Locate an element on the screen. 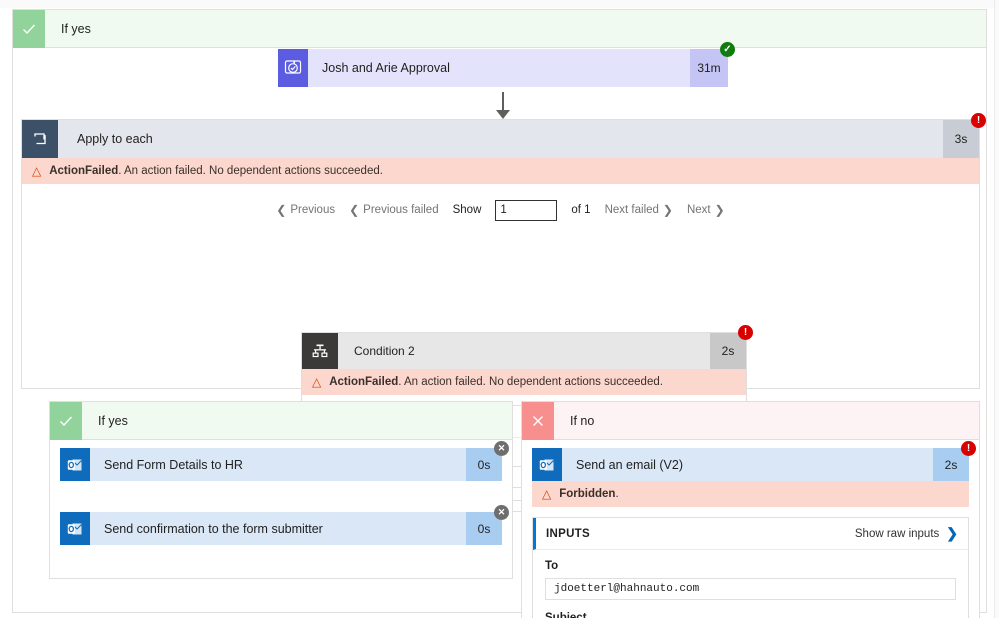 This screenshot has width=999, height=618. send-email-row: ! Send an email (V2) 2s is located at coordinates (754, 461).